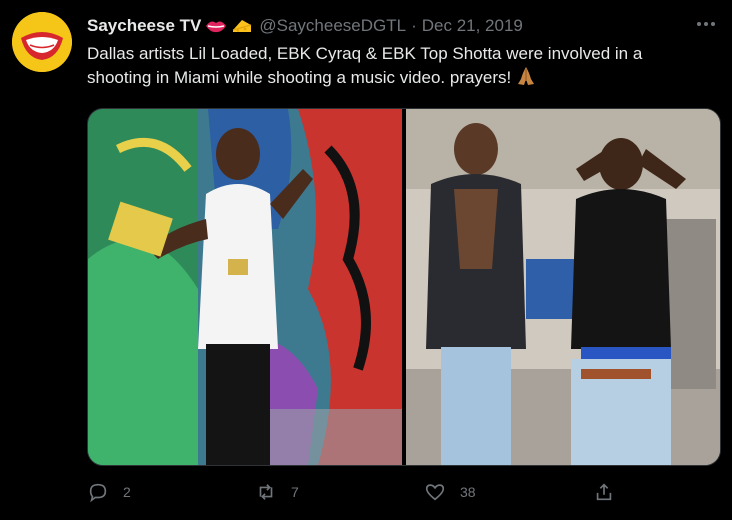 The width and height of the screenshot is (732, 520). What do you see at coordinates (332, 26) in the screenshot?
I see `author-handle: @SaycheeseDGTL` at bounding box center [332, 26].